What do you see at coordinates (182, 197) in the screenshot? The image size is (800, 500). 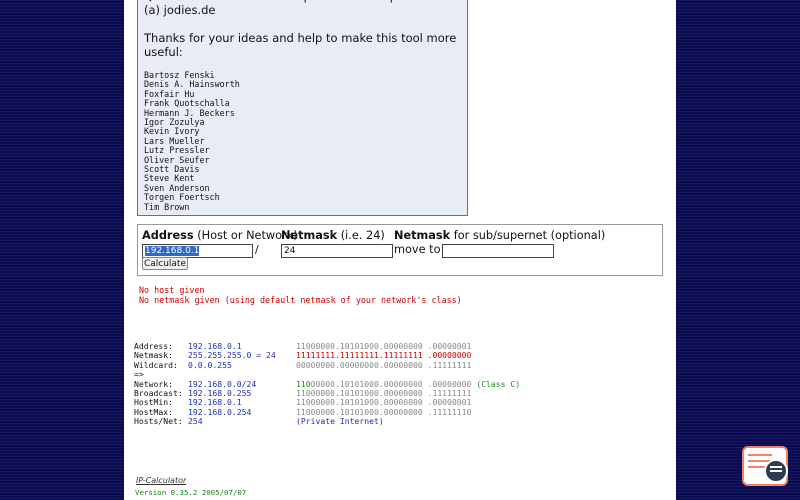 I see `contributor-name: Torgen Foertsch` at bounding box center [182, 197].